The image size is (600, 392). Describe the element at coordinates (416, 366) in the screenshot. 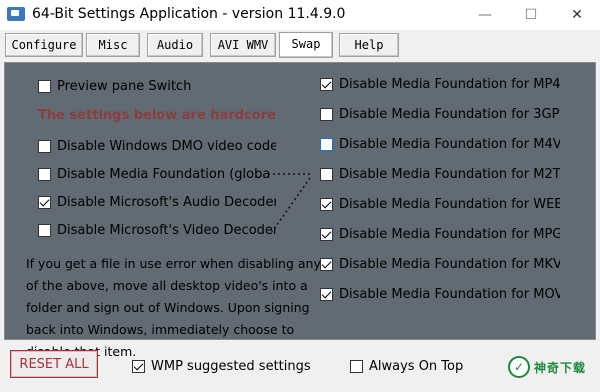

I see `checkbox-label: Always On Top` at that location.